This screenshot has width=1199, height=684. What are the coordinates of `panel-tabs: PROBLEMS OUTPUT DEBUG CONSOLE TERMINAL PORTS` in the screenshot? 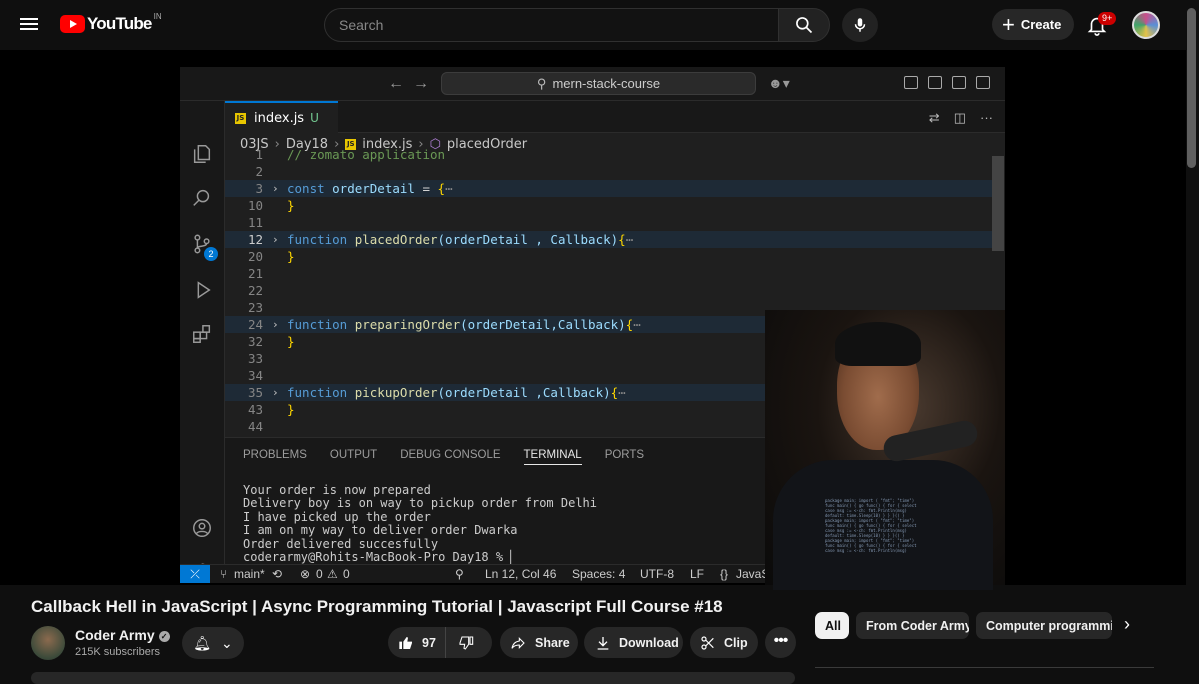 It's located at (443, 457).